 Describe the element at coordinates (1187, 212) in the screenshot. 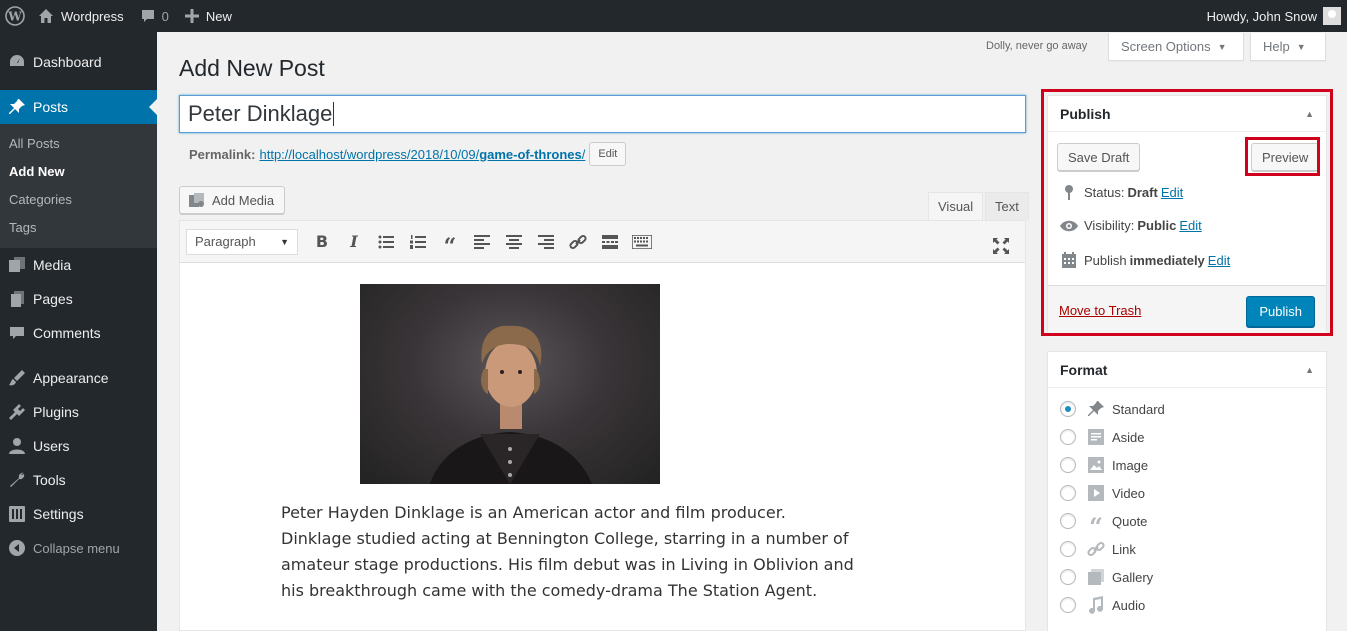

I see `publish-highlight-box` at that location.